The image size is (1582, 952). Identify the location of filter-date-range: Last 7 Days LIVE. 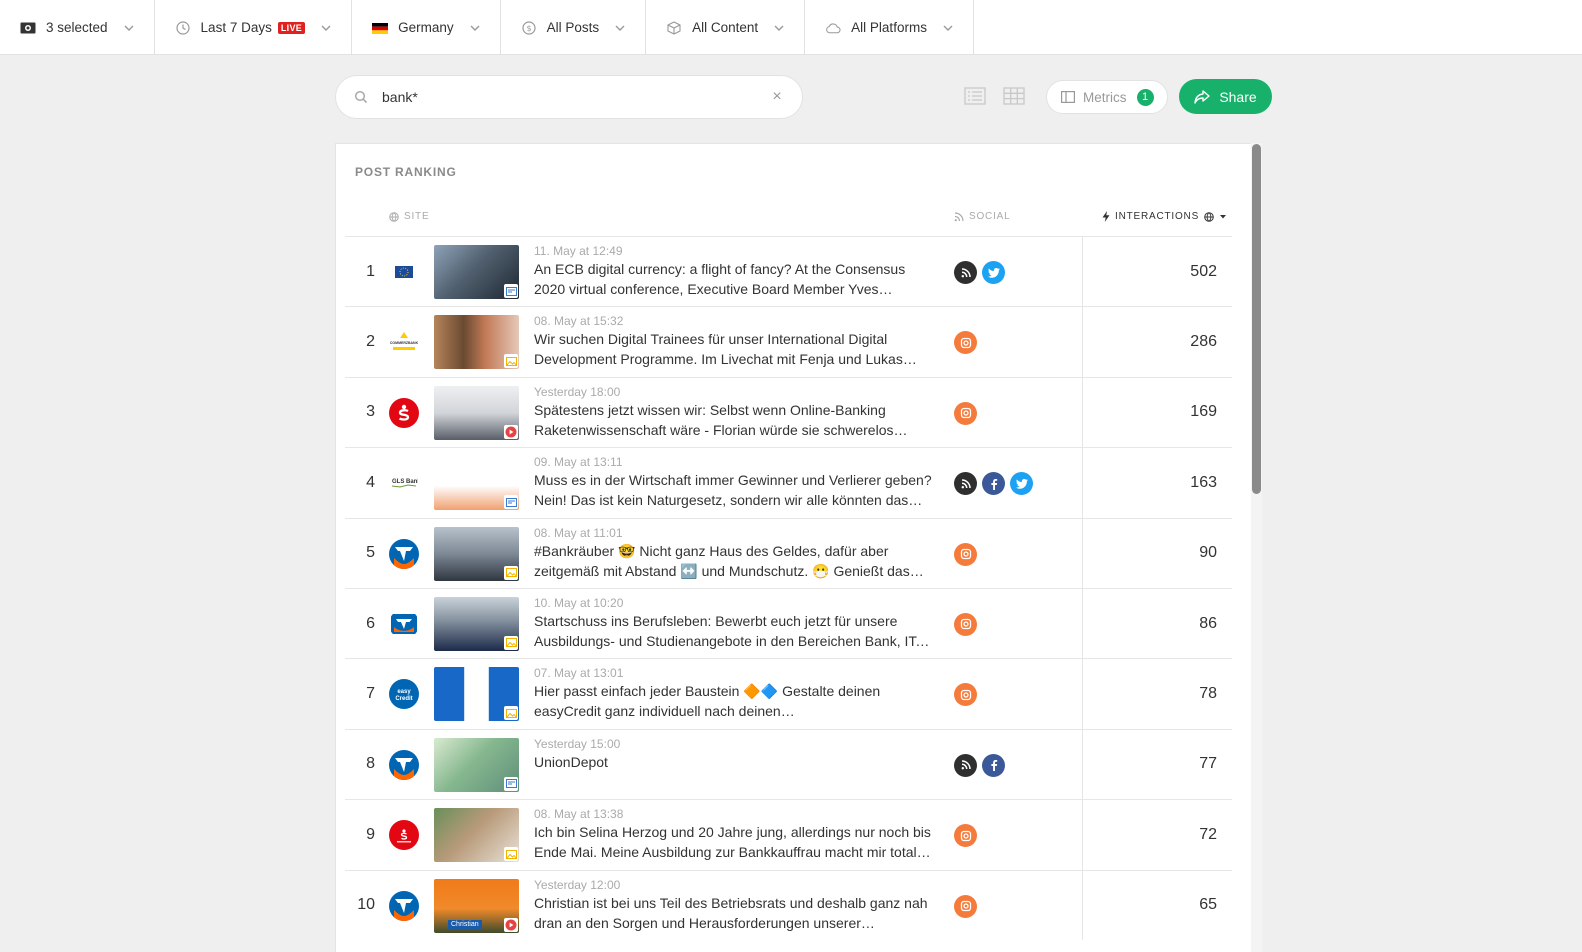
(254, 27).